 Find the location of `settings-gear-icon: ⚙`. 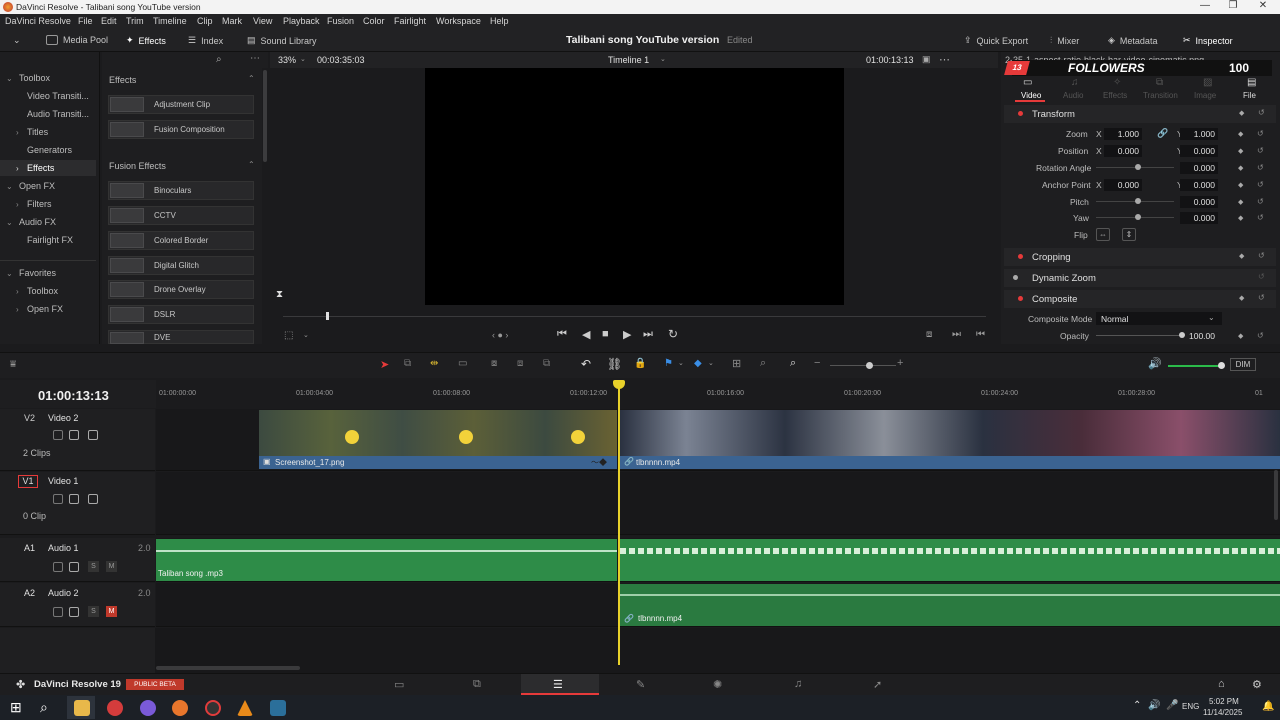

settings-gear-icon: ⚙ is located at coordinates (1257, 684).